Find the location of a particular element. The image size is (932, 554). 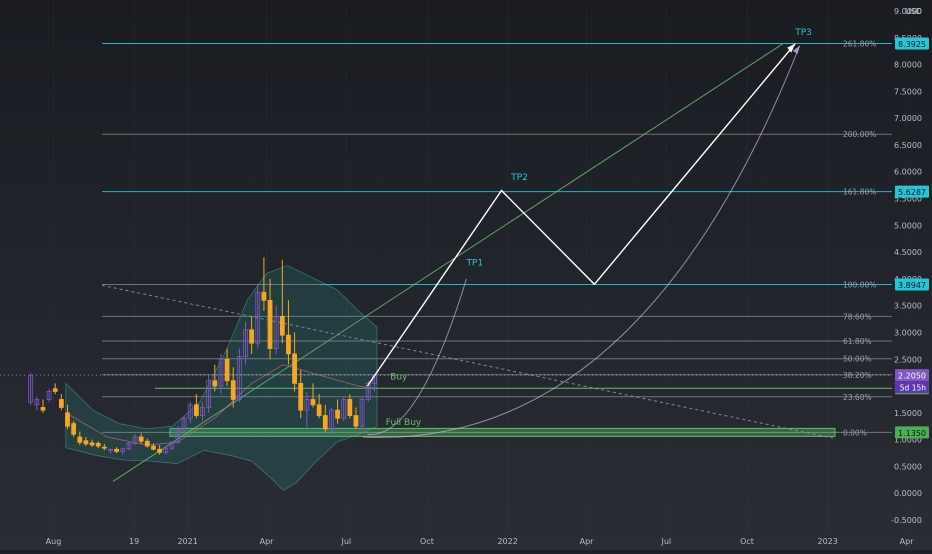

fib-label: 78.60% is located at coordinates (857, 316).